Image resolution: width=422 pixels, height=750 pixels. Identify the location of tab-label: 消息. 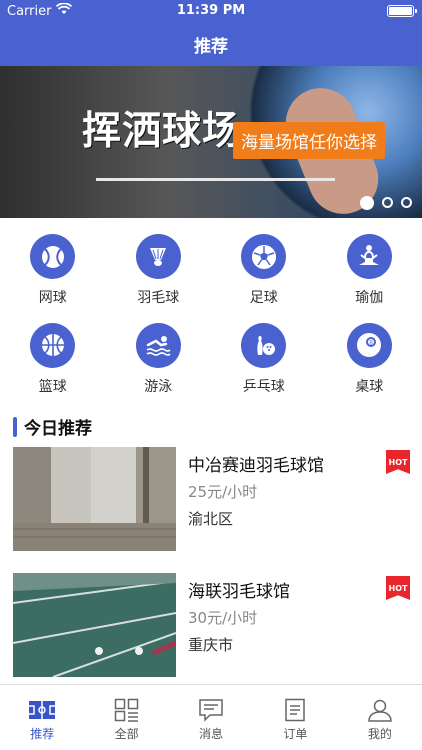
(211, 733).